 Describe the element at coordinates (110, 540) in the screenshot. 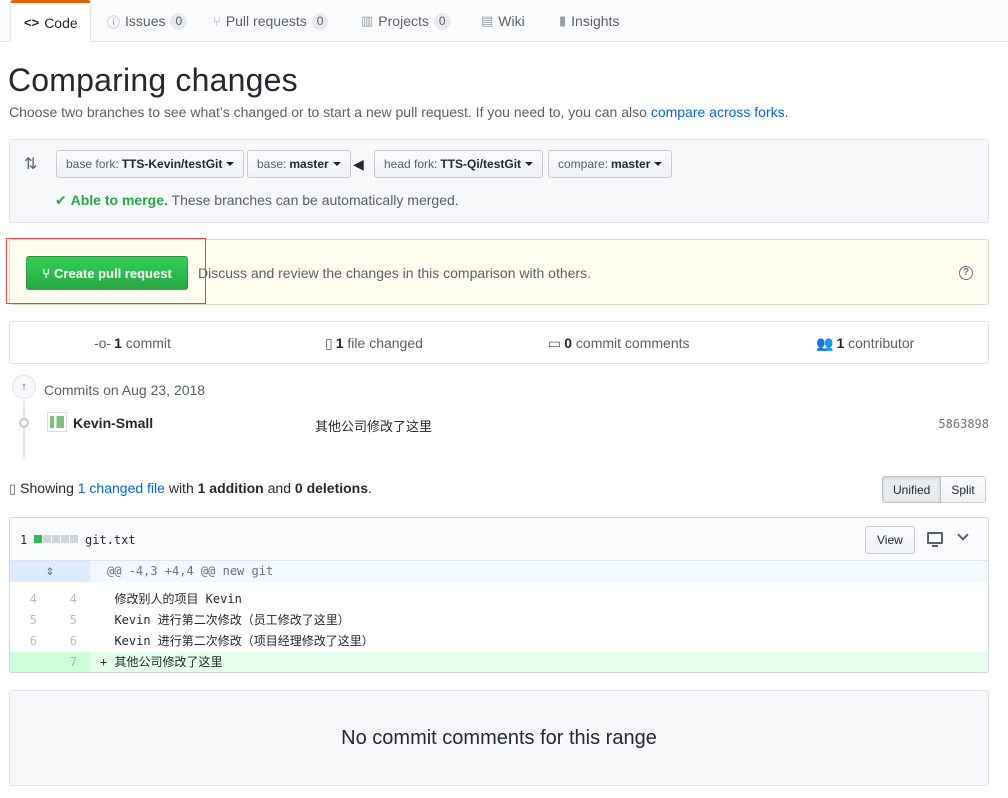

I see `file-name: git.txt` at that location.